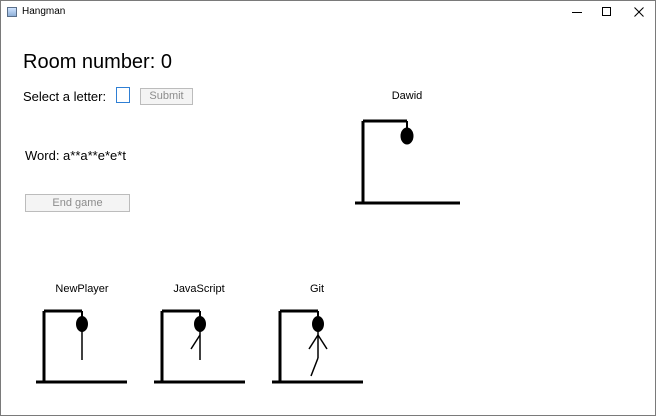  Describe the element at coordinates (199, 346) in the screenshot. I see `hangman-figure-javascript` at that location.